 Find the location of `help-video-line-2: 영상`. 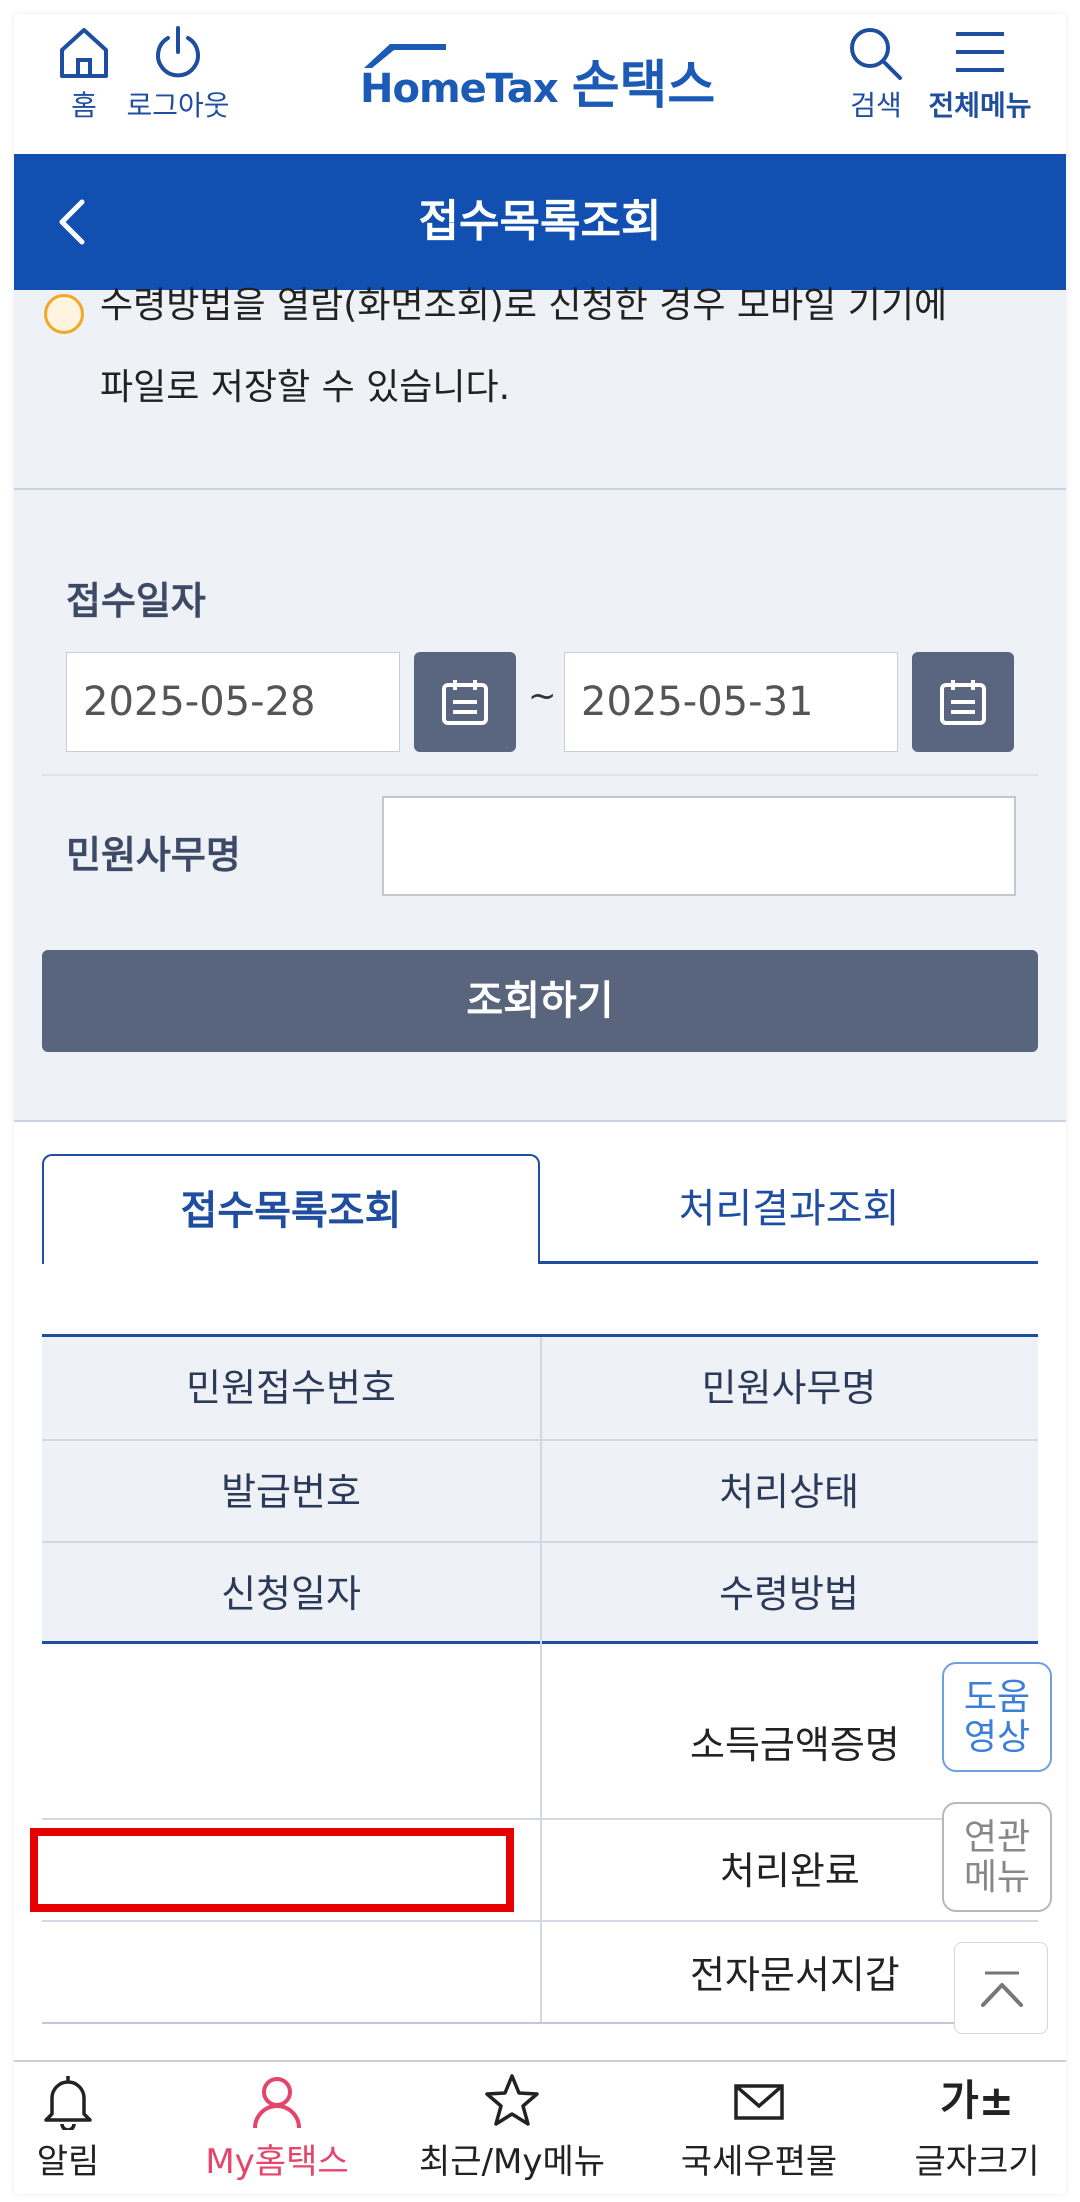

help-video-line-2: 영상 is located at coordinates (997, 1737).